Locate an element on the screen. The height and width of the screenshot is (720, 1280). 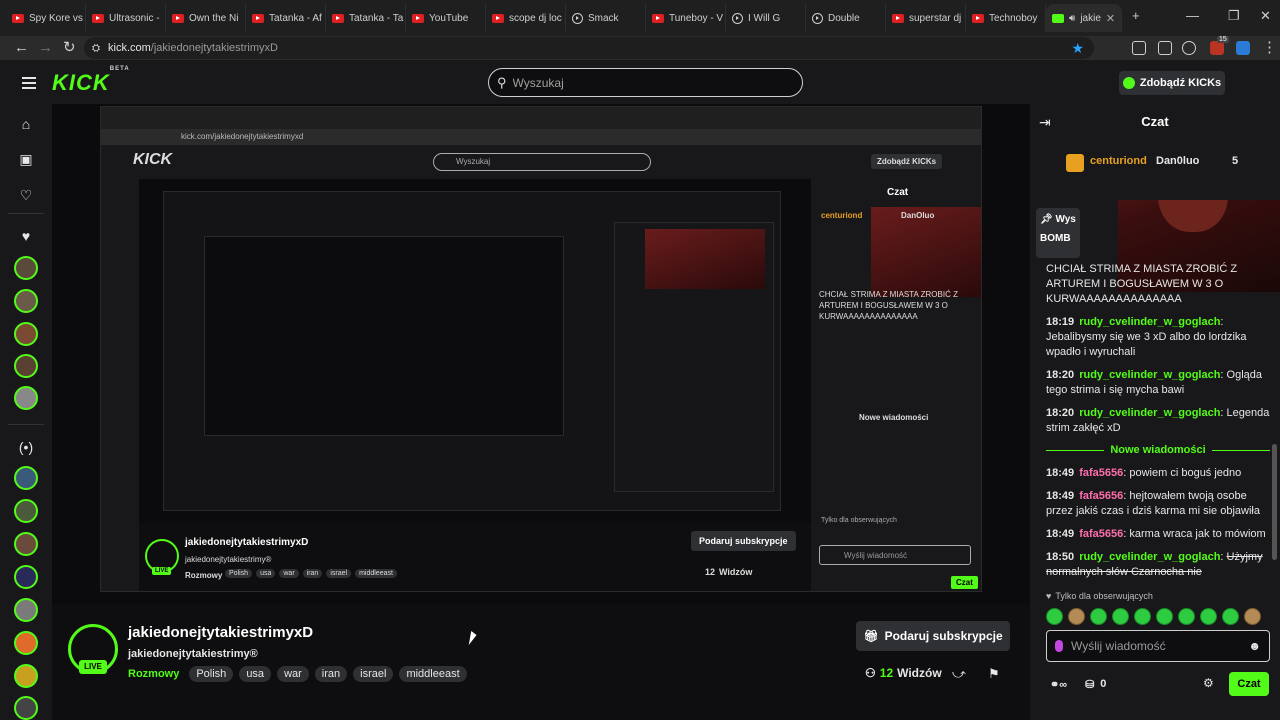
browser-menu-icon: ⋮ is located at coordinates (1269, 48).